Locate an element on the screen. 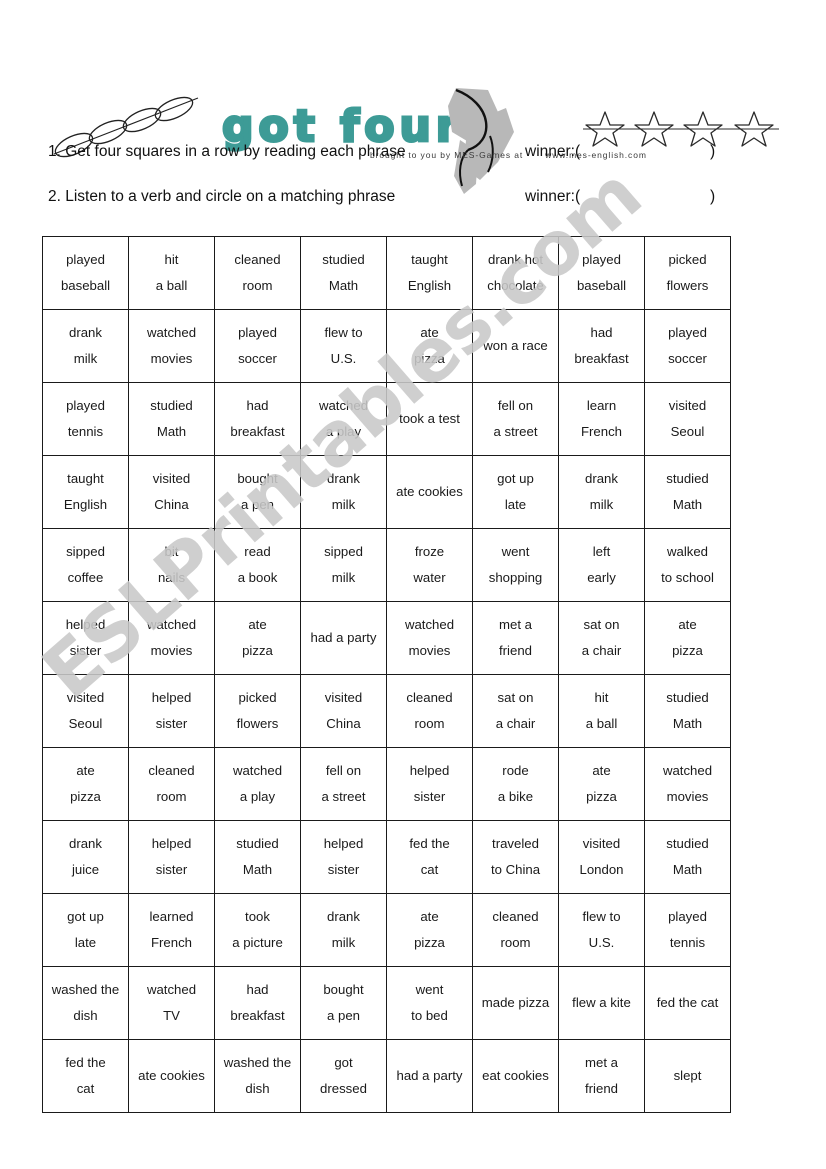 The width and height of the screenshot is (826, 1169). bingo-cell: learned French is located at coordinates (171, 930).